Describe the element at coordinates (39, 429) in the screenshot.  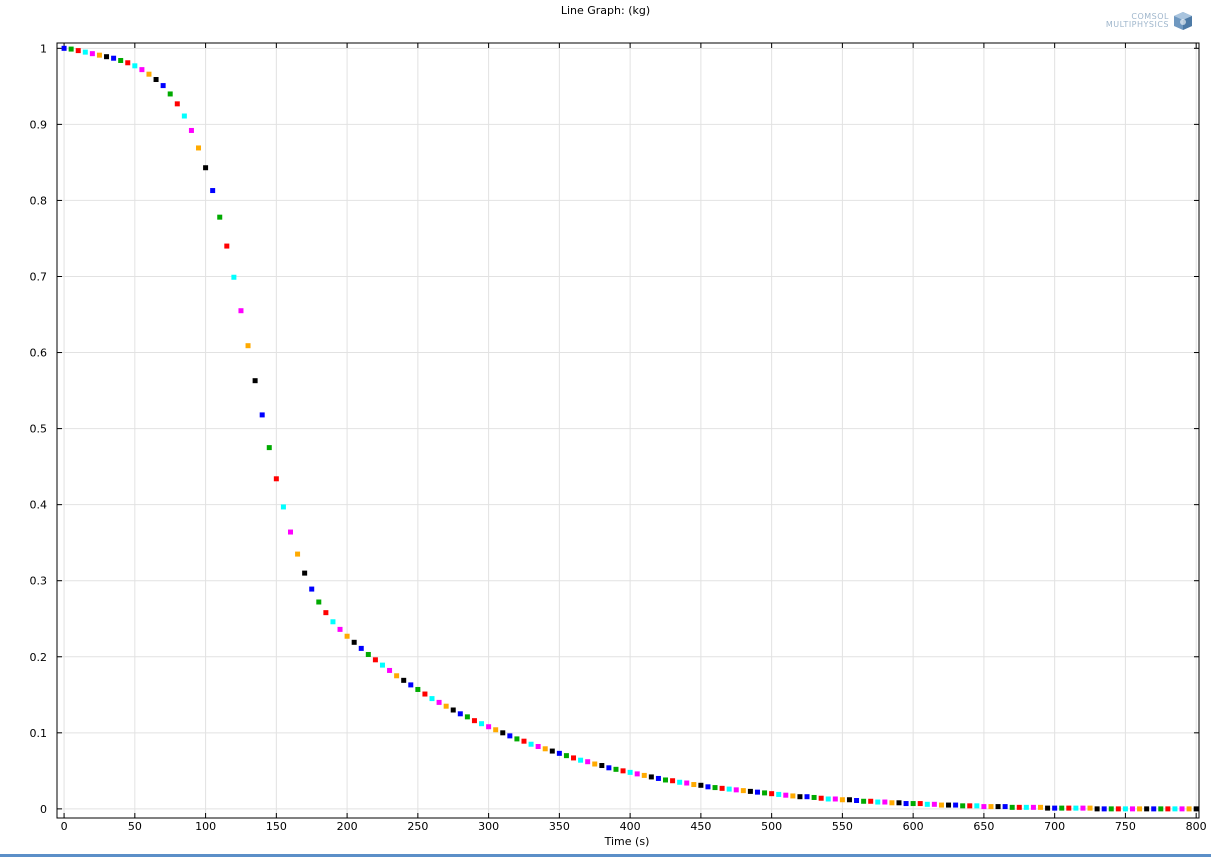
I see `y-tick-label: 0.5` at that location.